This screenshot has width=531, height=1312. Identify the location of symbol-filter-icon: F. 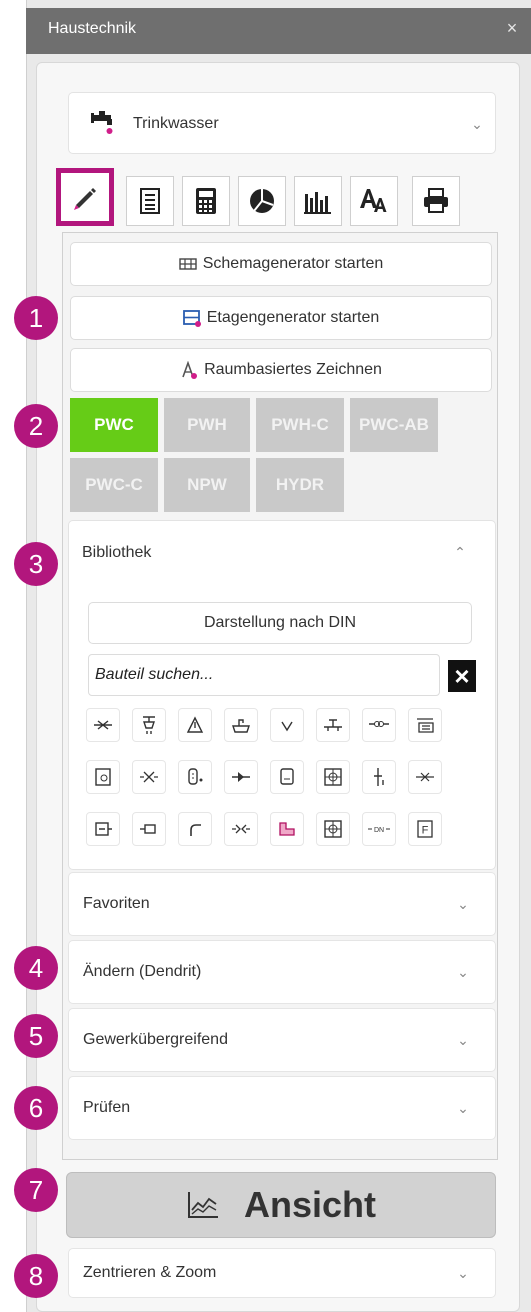
(425, 829).